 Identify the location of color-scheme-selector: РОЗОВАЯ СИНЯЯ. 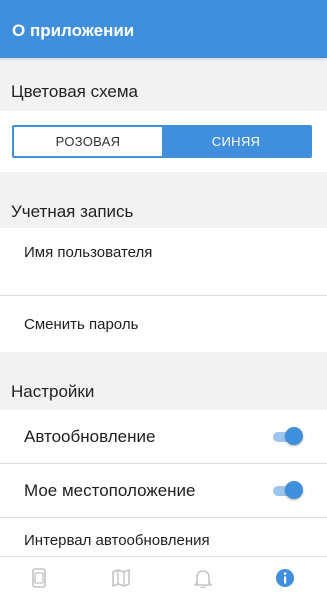
(162, 141).